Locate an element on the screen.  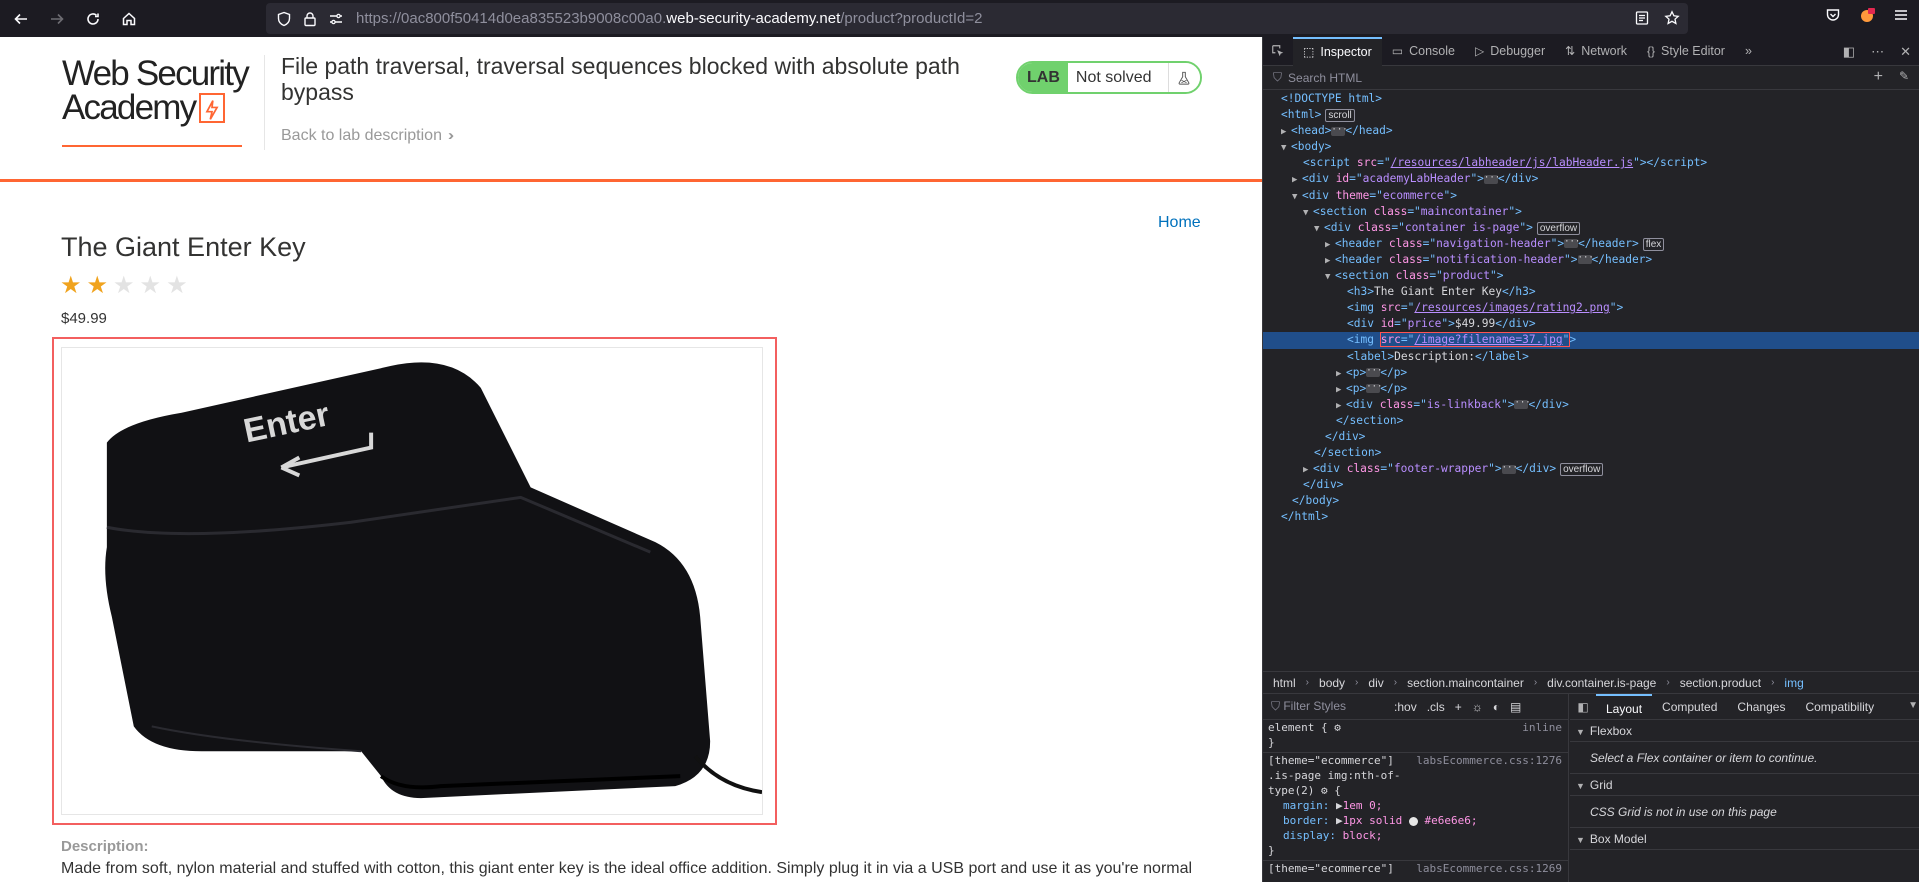
home-link: Home is located at coordinates (1179, 223).